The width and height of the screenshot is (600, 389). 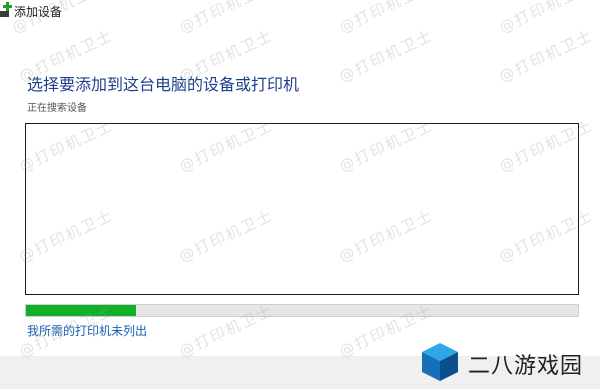 What do you see at coordinates (81, 310) in the screenshot?
I see `search-progress-fill` at bounding box center [81, 310].